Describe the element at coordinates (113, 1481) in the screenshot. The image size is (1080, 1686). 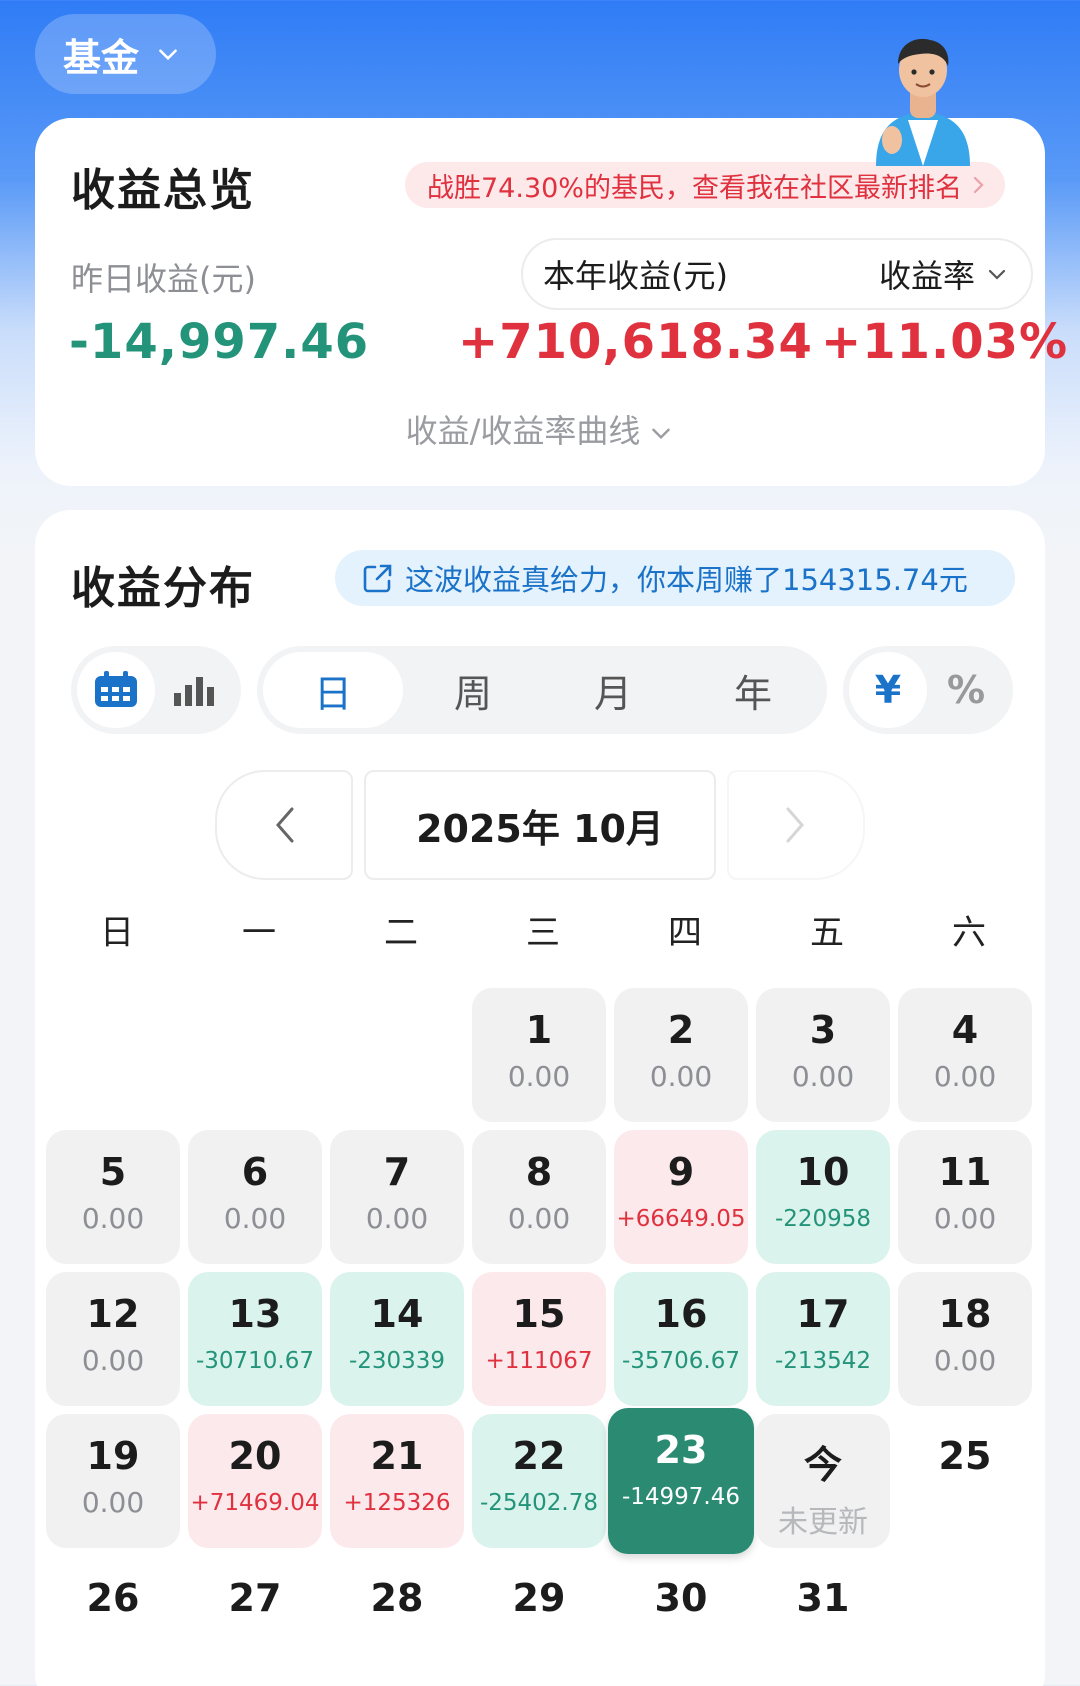
I see `calendar-day-cell: 19 0.00` at that location.